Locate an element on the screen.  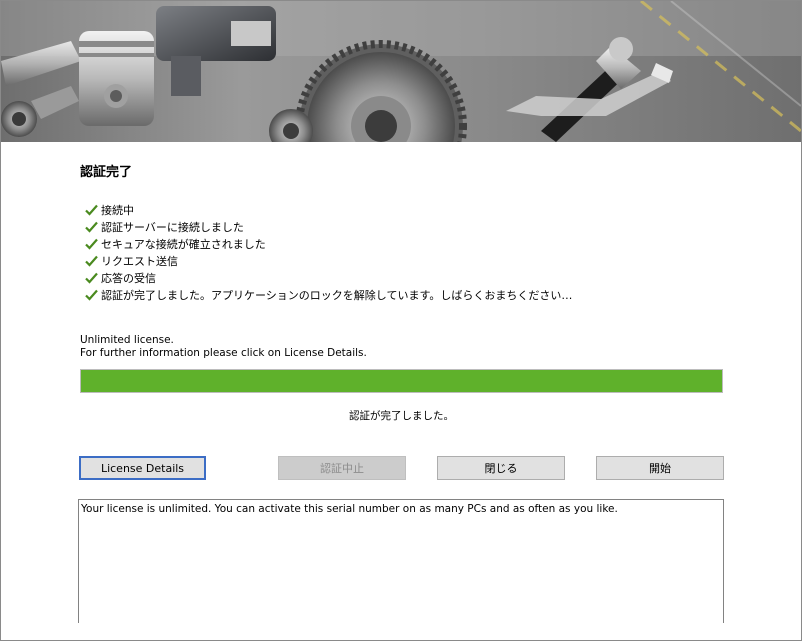
step-label: リクエスト送信 is located at coordinates (139, 261).